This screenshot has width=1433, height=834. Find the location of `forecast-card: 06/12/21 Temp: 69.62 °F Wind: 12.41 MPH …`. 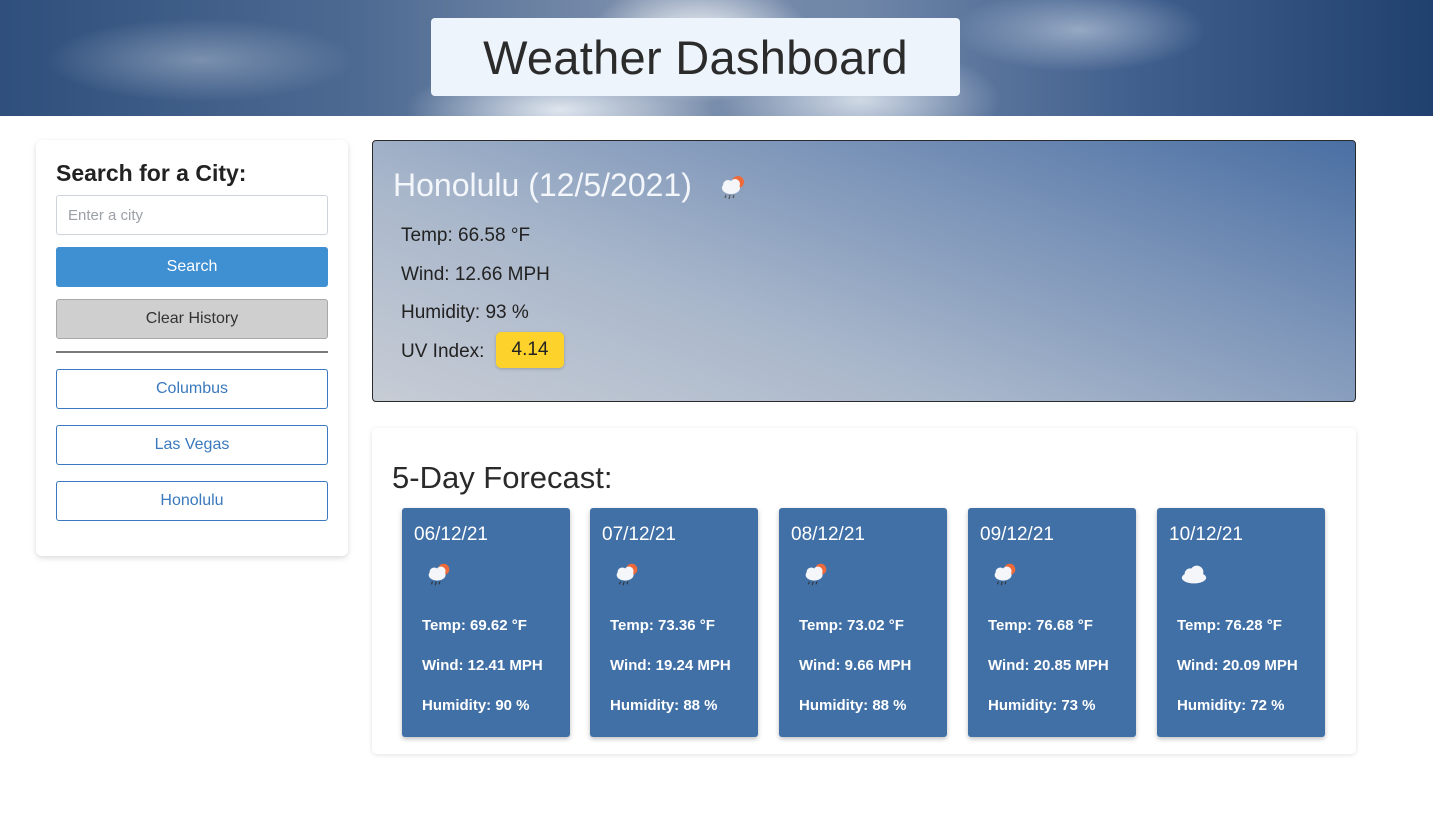

forecast-card: 06/12/21 Temp: 69.62 °F Wind: 12.41 MPH … is located at coordinates (486, 622).